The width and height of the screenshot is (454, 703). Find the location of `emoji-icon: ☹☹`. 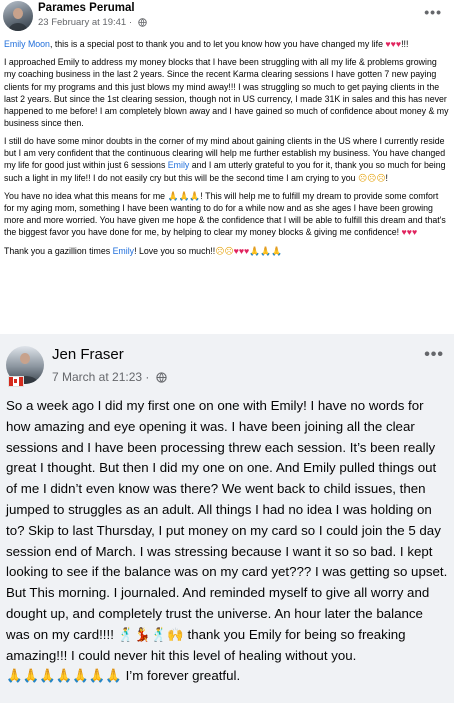

emoji-icon: ☹☹ is located at coordinates (224, 250).